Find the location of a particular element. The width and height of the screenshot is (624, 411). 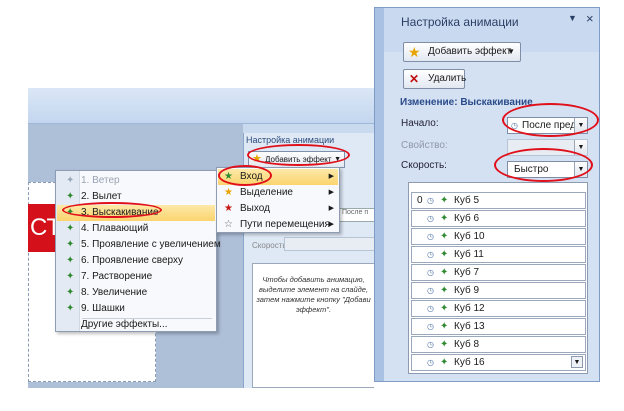

menu-item-label: 8. Увеличение is located at coordinates (114, 292).